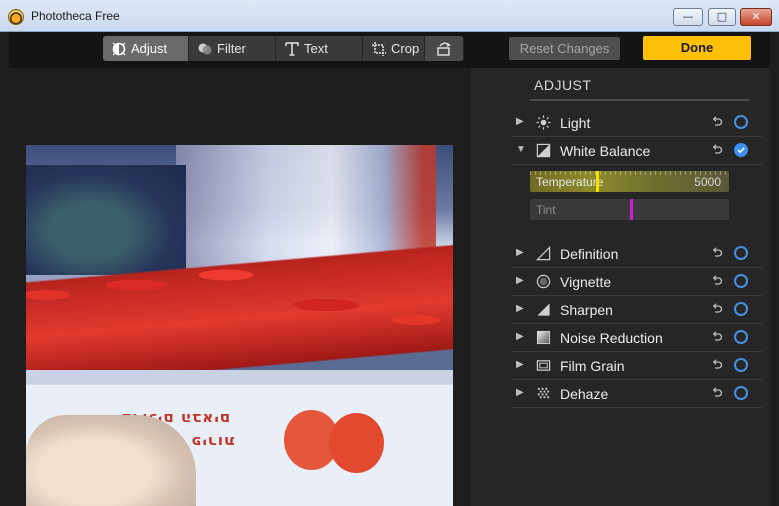  Describe the element at coordinates (521, 149) in the screenshot. I see `collapse-triangle-icon: ▼` at that location.